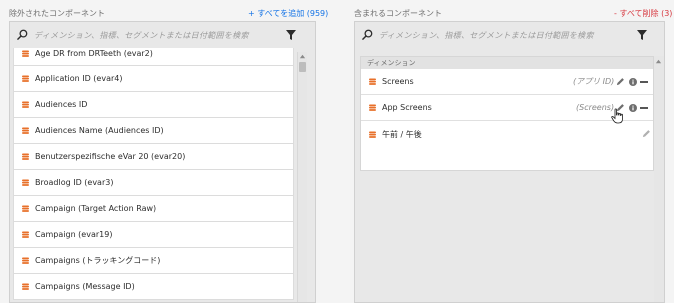 This screenshot has height=303, width=674. What do you see at coordinates (402, 134) in the screenshot?
I see `list-item-label: 午前 / 午後` at bounding box center [402, 134].